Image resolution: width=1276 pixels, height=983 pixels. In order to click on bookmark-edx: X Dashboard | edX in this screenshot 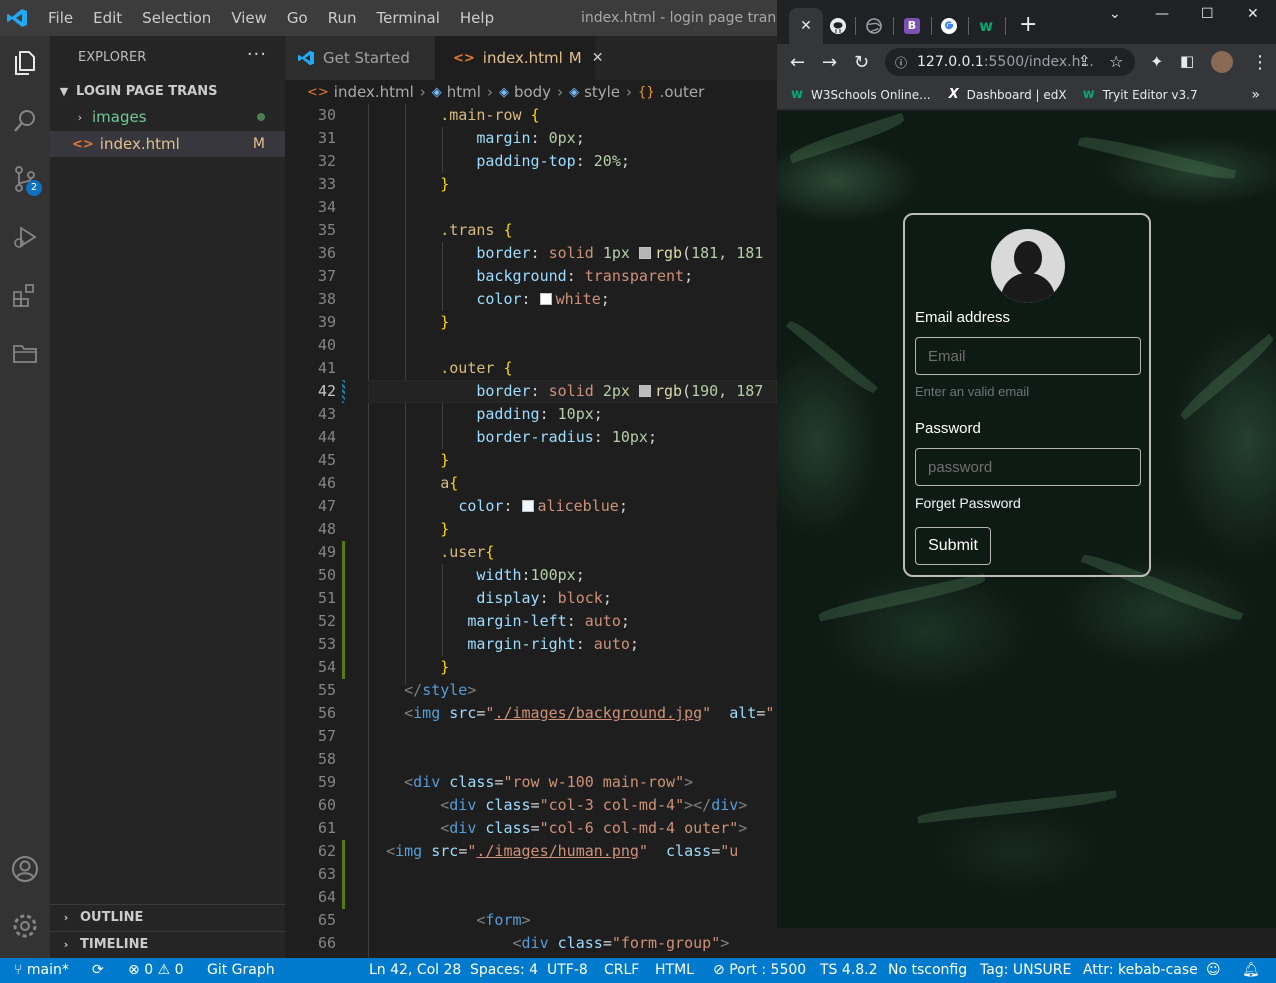, I will do `click(1008, 94)`.